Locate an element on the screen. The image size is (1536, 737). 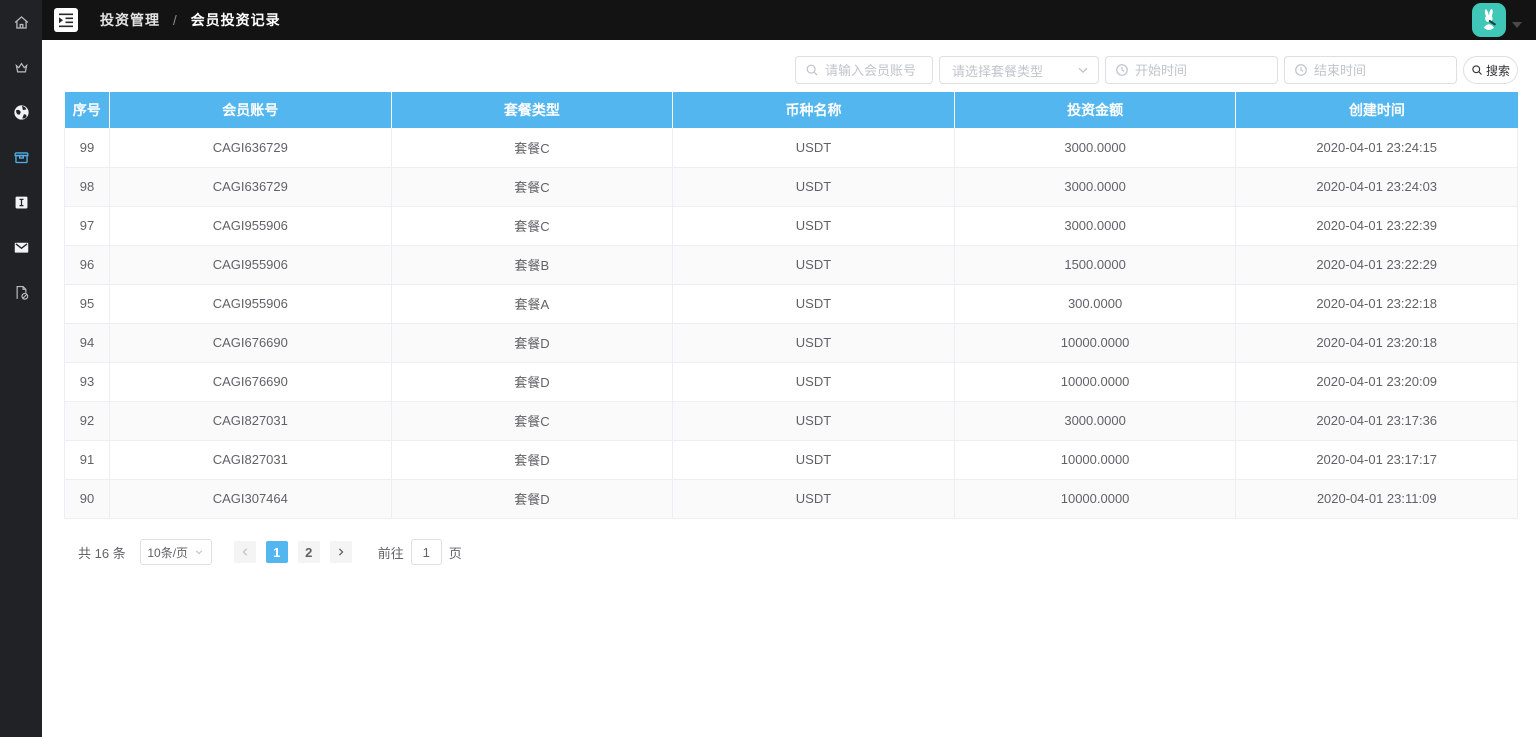
page-button: 2 is located at coordinates (308, 552).